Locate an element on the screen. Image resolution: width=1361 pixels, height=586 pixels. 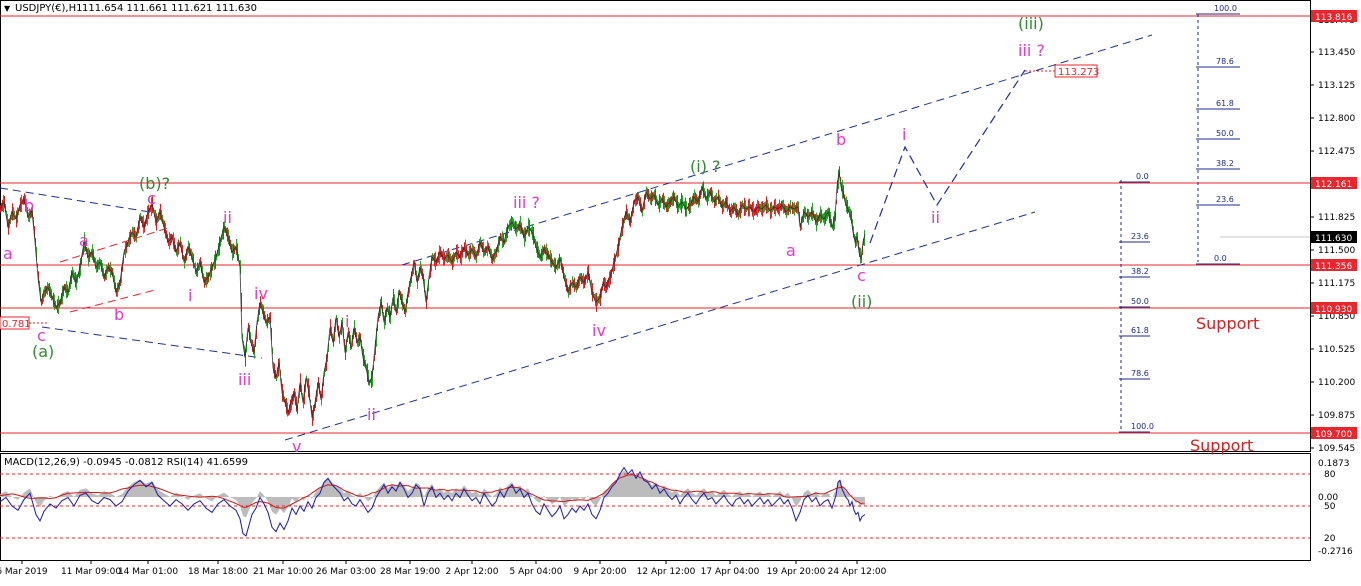
y-tick-label: 113.450 is located at coordinates (1336, 53).